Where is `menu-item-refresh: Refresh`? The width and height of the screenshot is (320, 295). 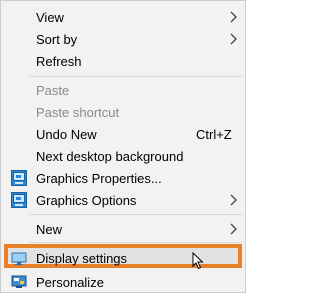
menu-item-refresh: Refresh is located at coordinates (123, 61).